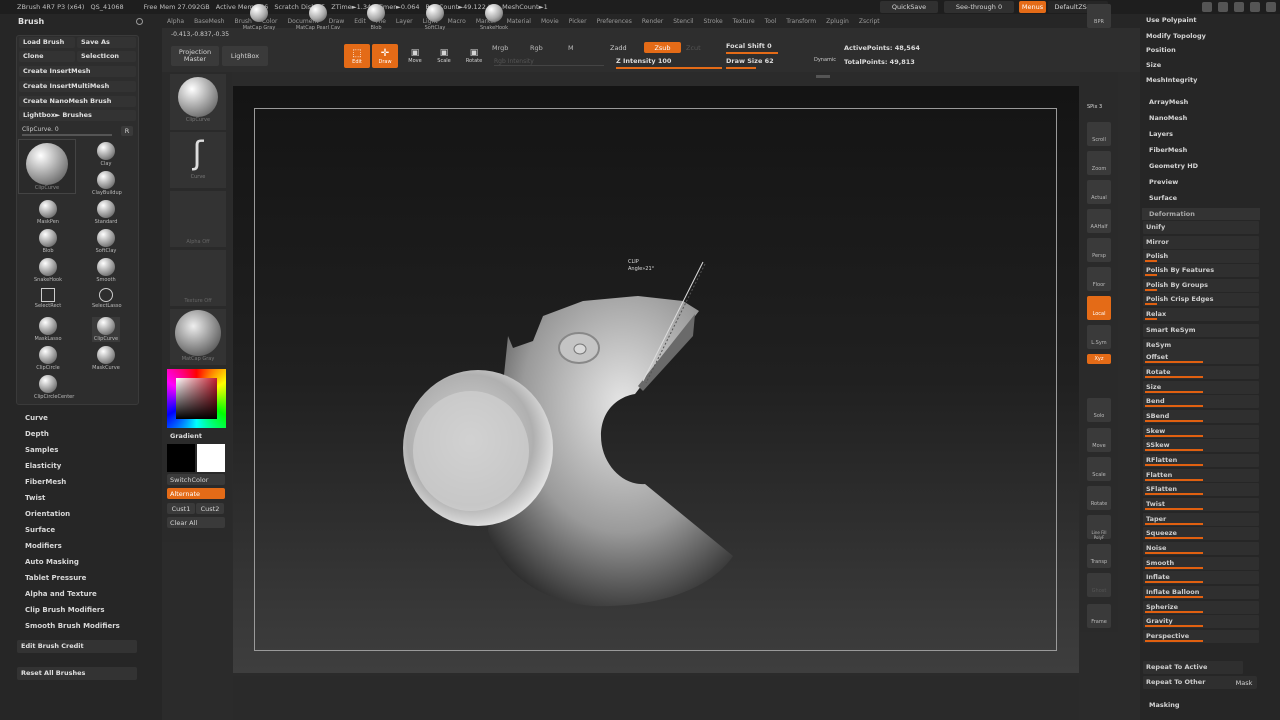  I want to click on spix-slider: SPix 3, so click(1094, 107).